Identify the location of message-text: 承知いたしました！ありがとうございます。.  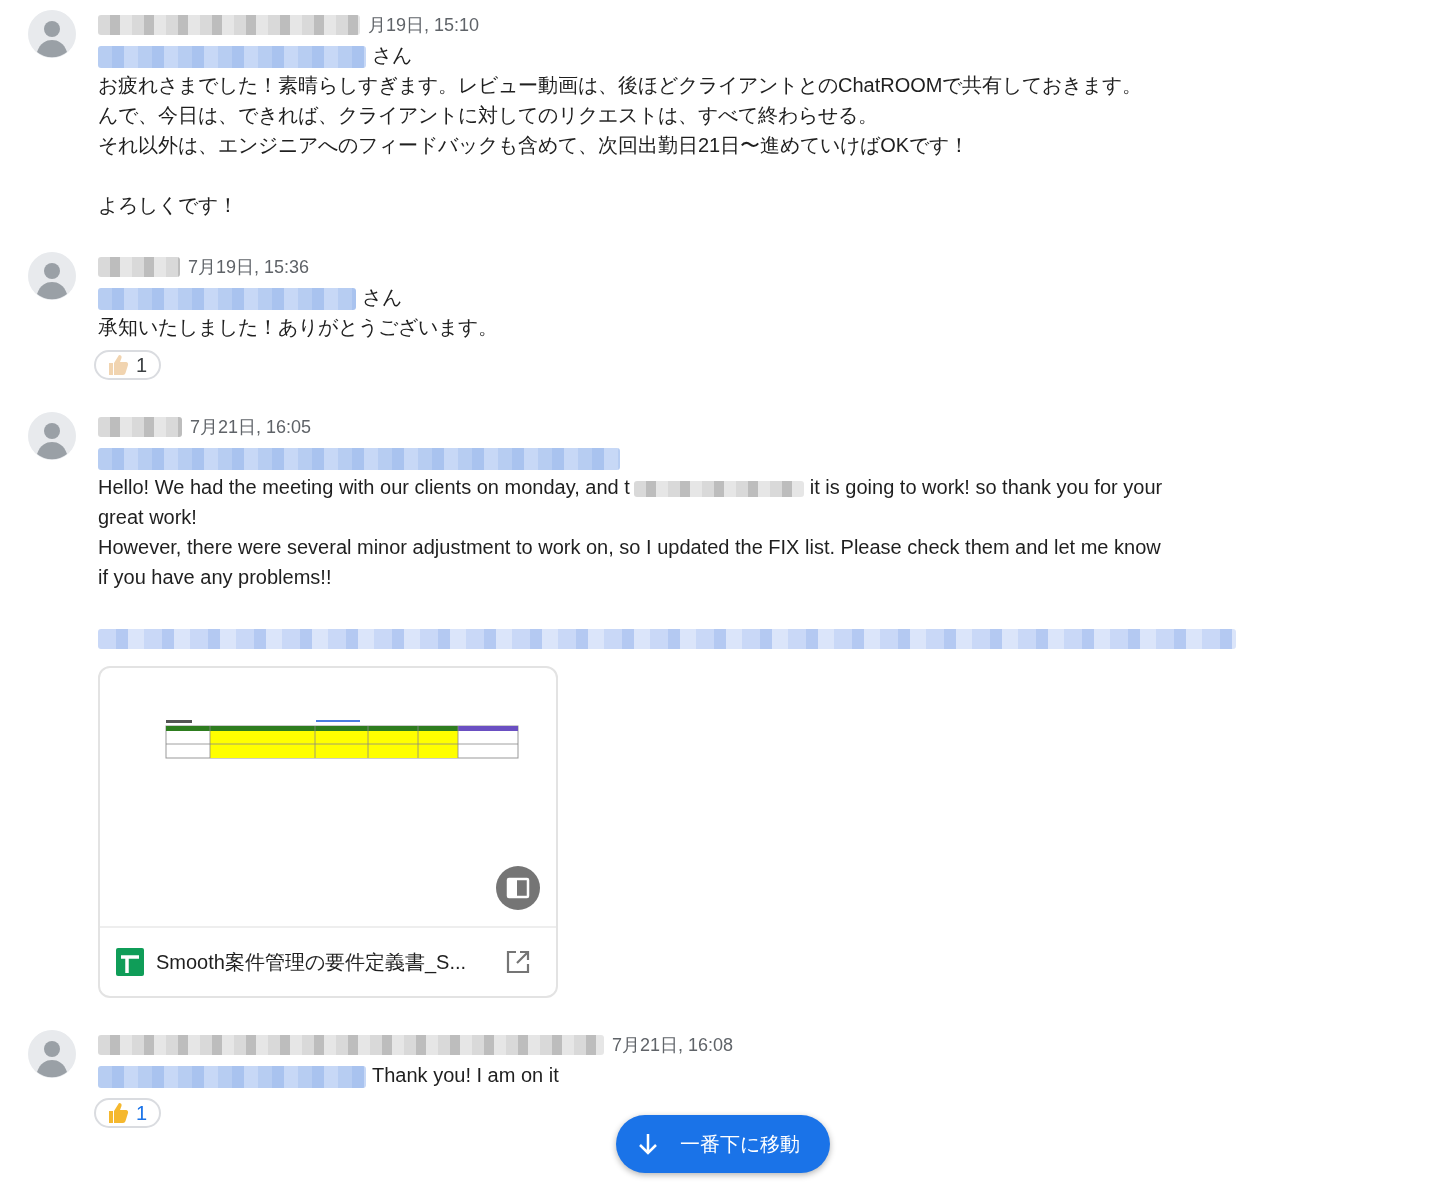
(298, 327).